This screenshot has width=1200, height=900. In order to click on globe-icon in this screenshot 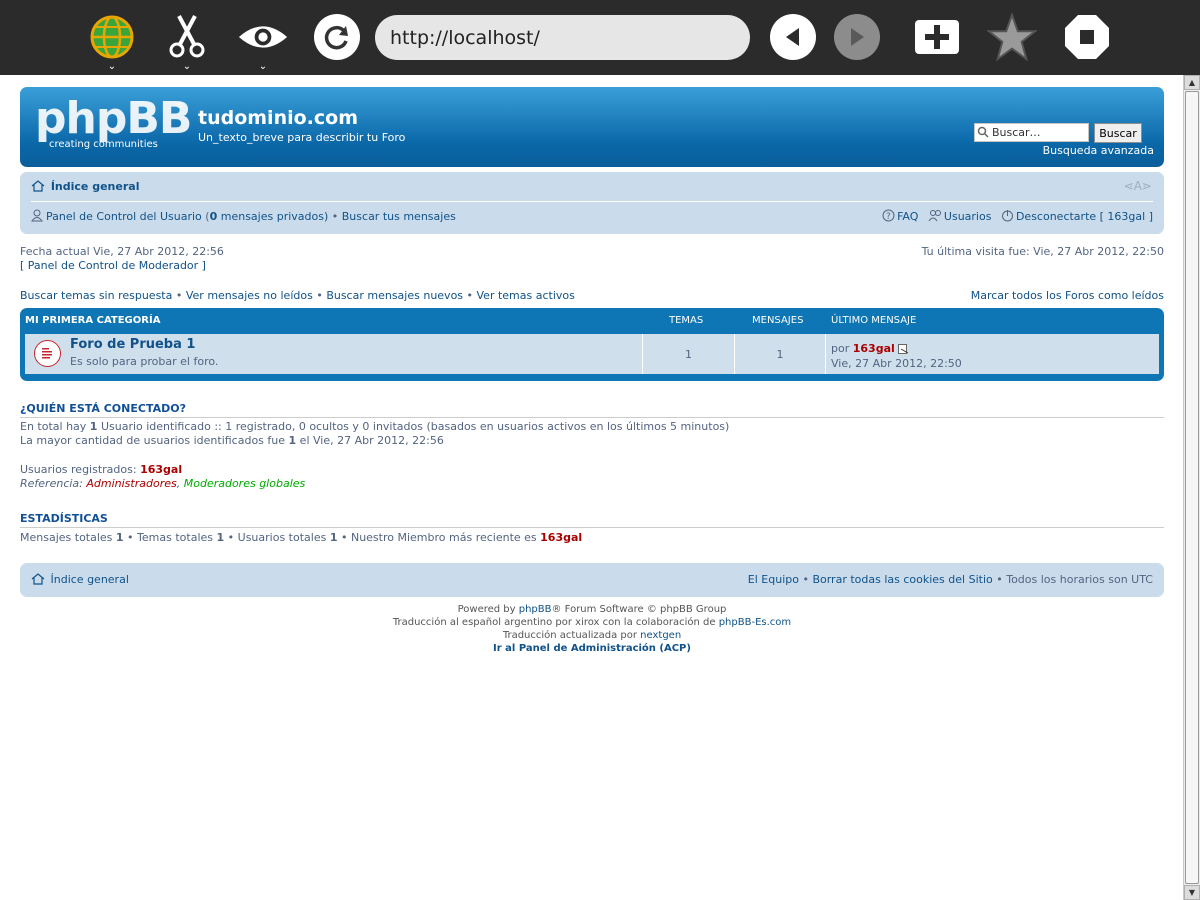, I will do `click(112, 37)`.